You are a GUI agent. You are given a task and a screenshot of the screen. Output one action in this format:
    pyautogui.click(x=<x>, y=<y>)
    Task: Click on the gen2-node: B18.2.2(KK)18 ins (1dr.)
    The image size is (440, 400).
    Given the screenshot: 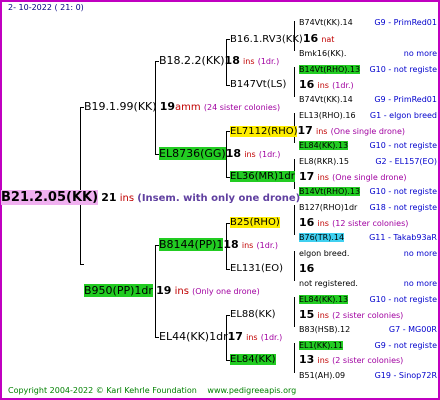 What is the action you would take?
    pyautogui.click(x=219, y=61)
    